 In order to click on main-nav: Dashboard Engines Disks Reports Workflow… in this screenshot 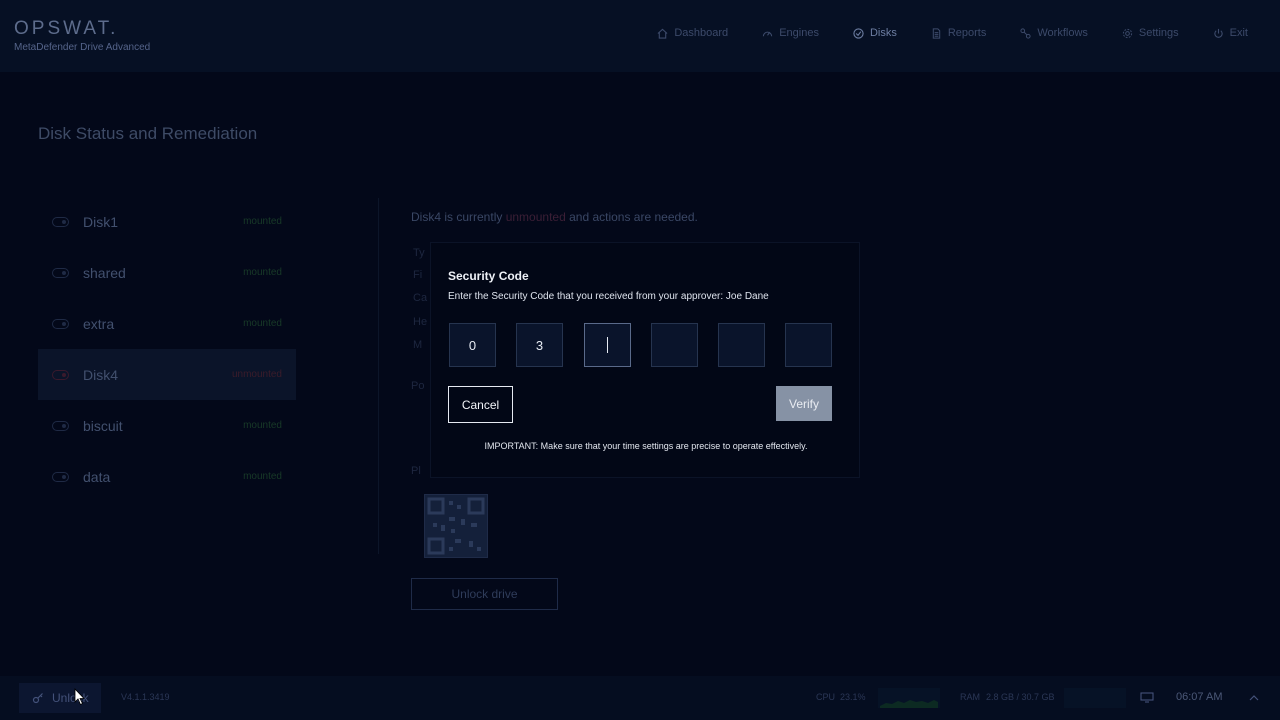, I will do `click(952, 33)`.